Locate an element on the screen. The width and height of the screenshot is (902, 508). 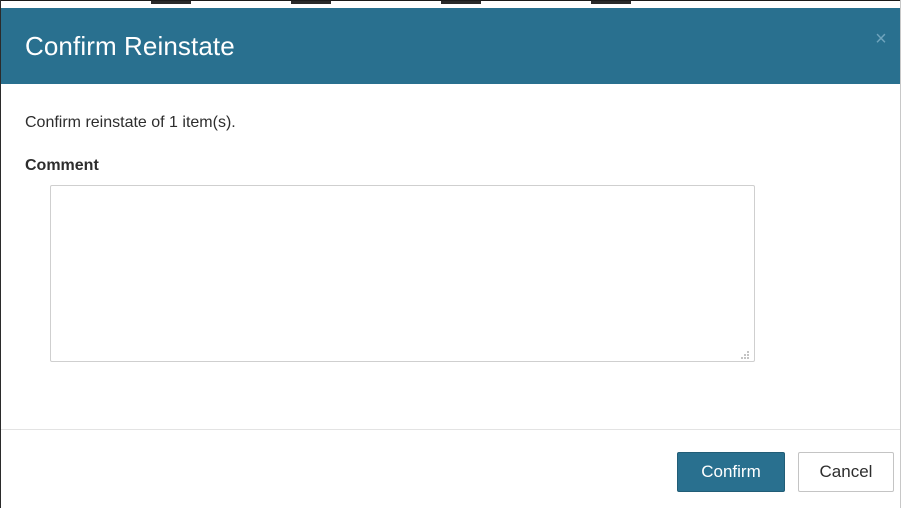
confirm-message: Confirm reinstate of 1 item(s). is located at coordinates (130, 122).